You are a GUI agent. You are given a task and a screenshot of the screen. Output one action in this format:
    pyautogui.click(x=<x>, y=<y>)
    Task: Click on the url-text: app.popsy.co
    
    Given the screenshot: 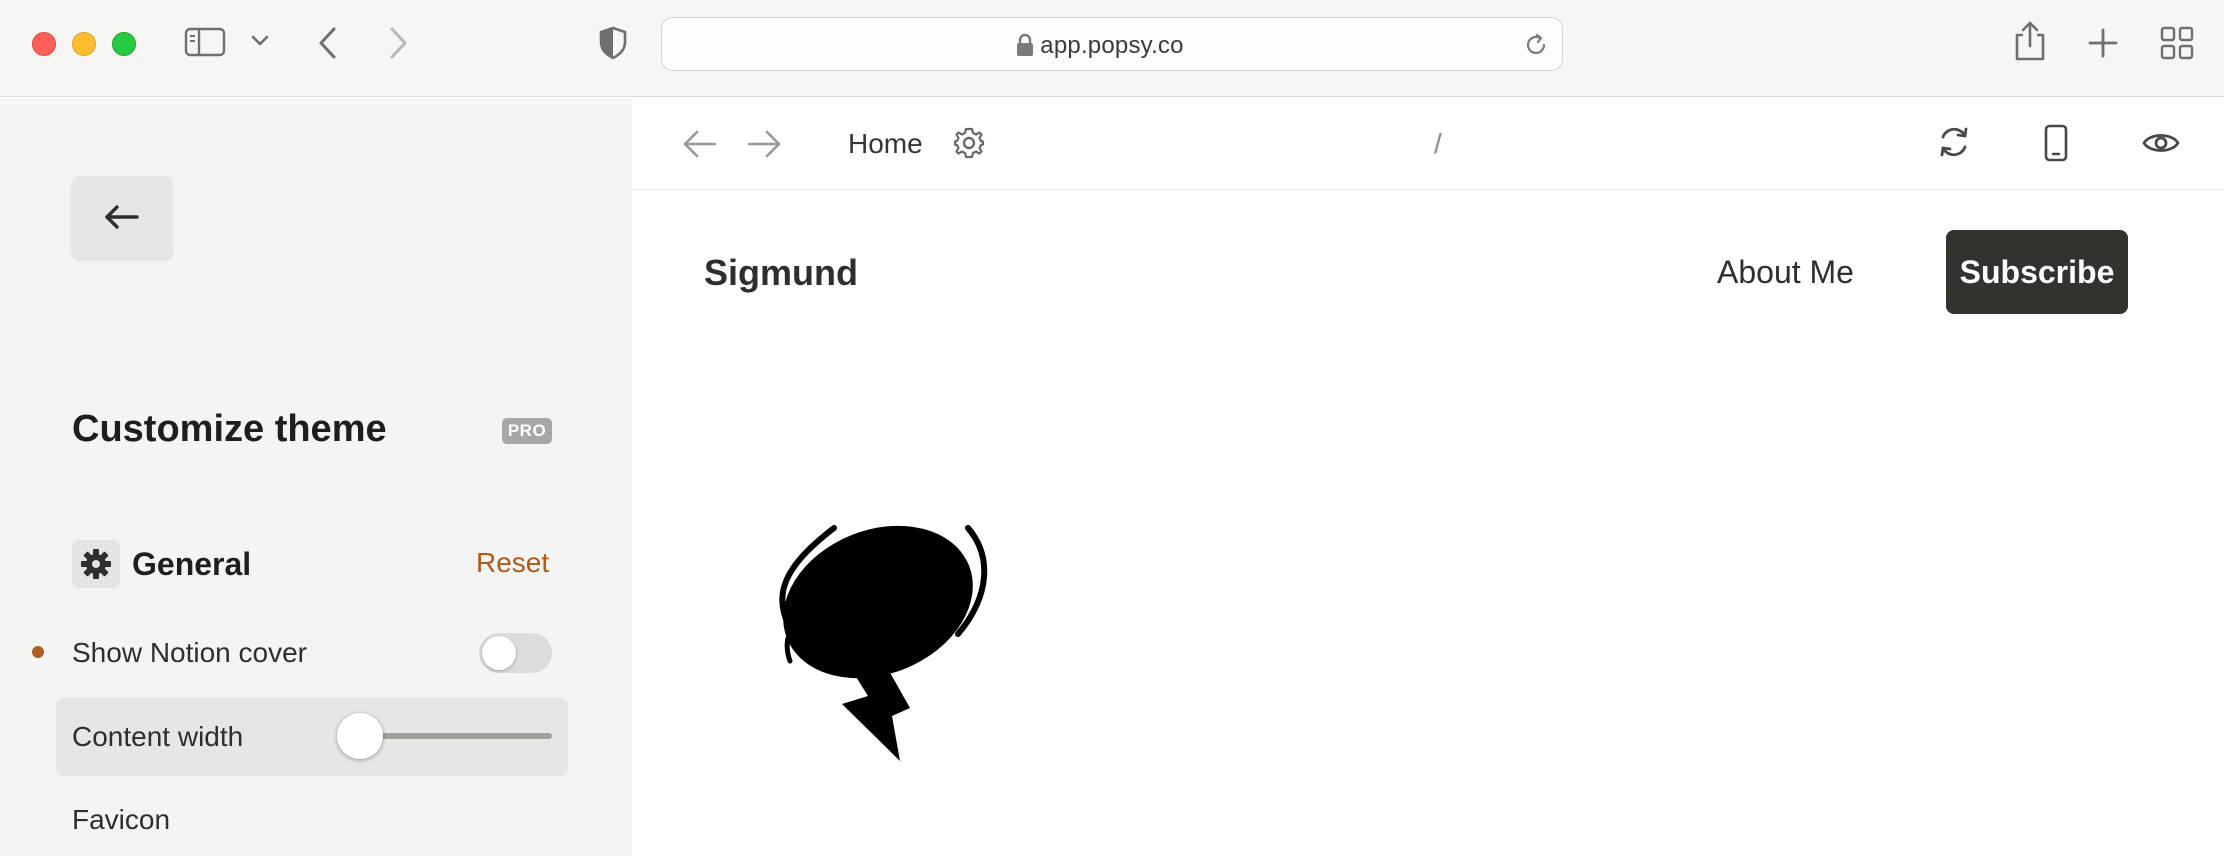 What is the action you would take?
    pyautogui.click(x=1112, y=45)
    